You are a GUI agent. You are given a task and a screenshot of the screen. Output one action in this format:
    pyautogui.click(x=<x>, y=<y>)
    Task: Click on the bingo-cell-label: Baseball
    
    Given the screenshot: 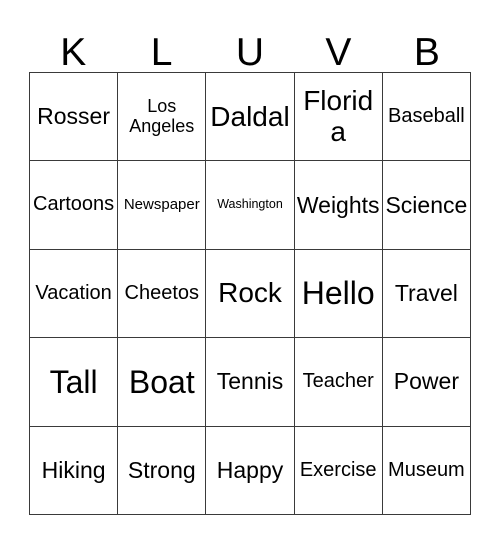 What is the action you would take?
    pyautogui.click(x=426, y=115)
    